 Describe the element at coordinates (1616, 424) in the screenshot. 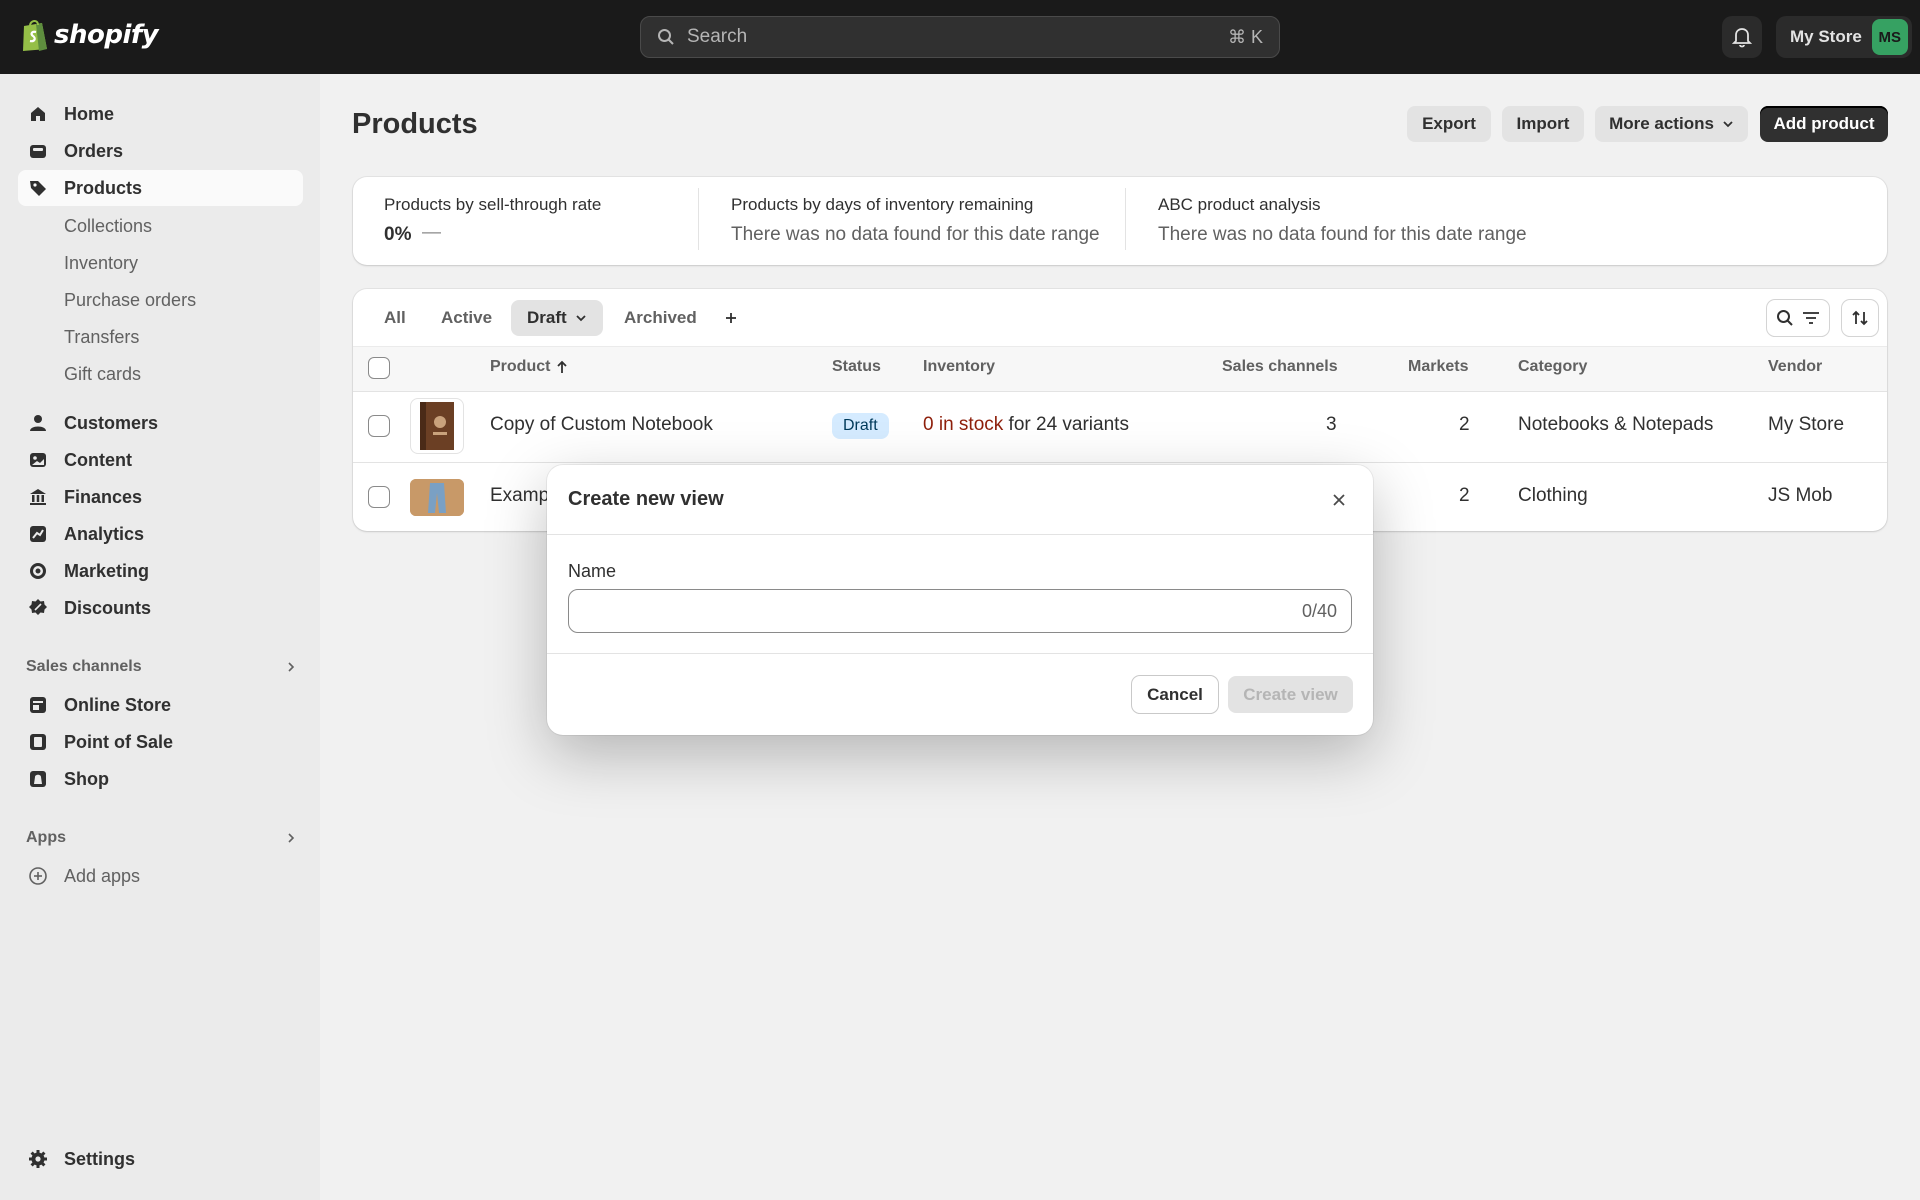

I see `category-cell: Notebooks & Notepads` at that location.